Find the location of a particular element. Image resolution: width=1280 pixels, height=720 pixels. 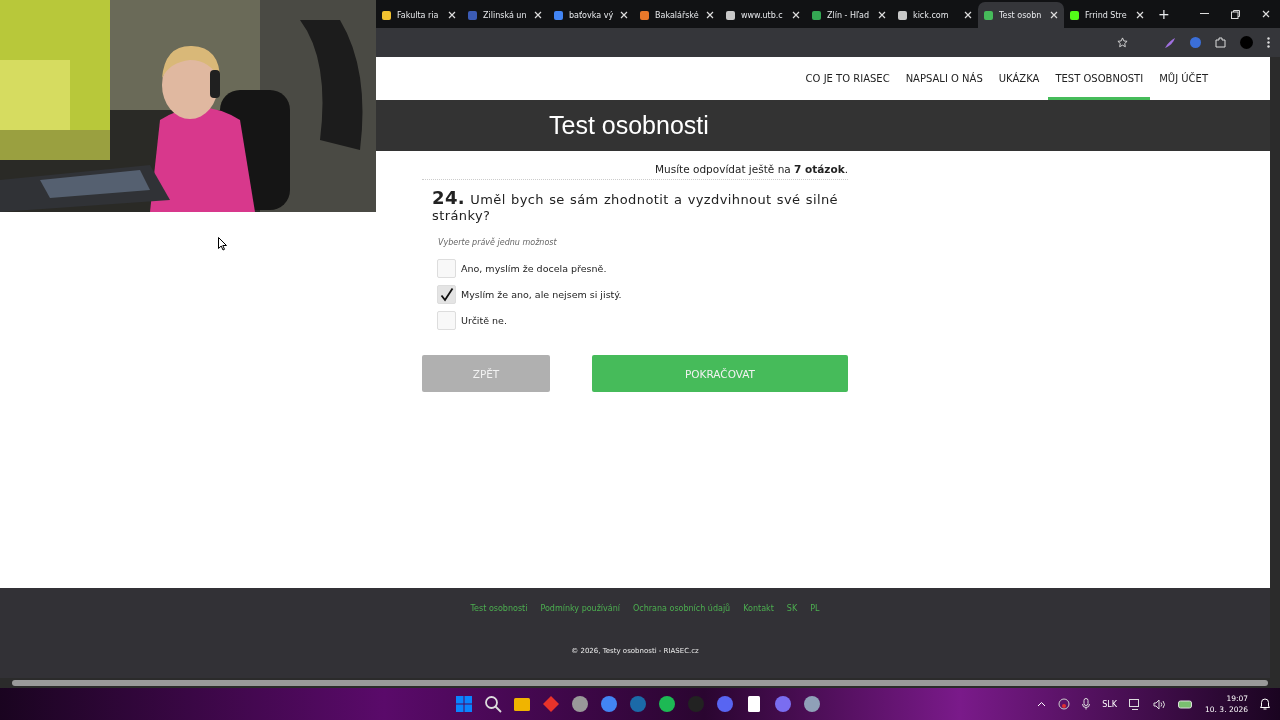

option-label: Určitě ne. is located at coordinates (484, 320).